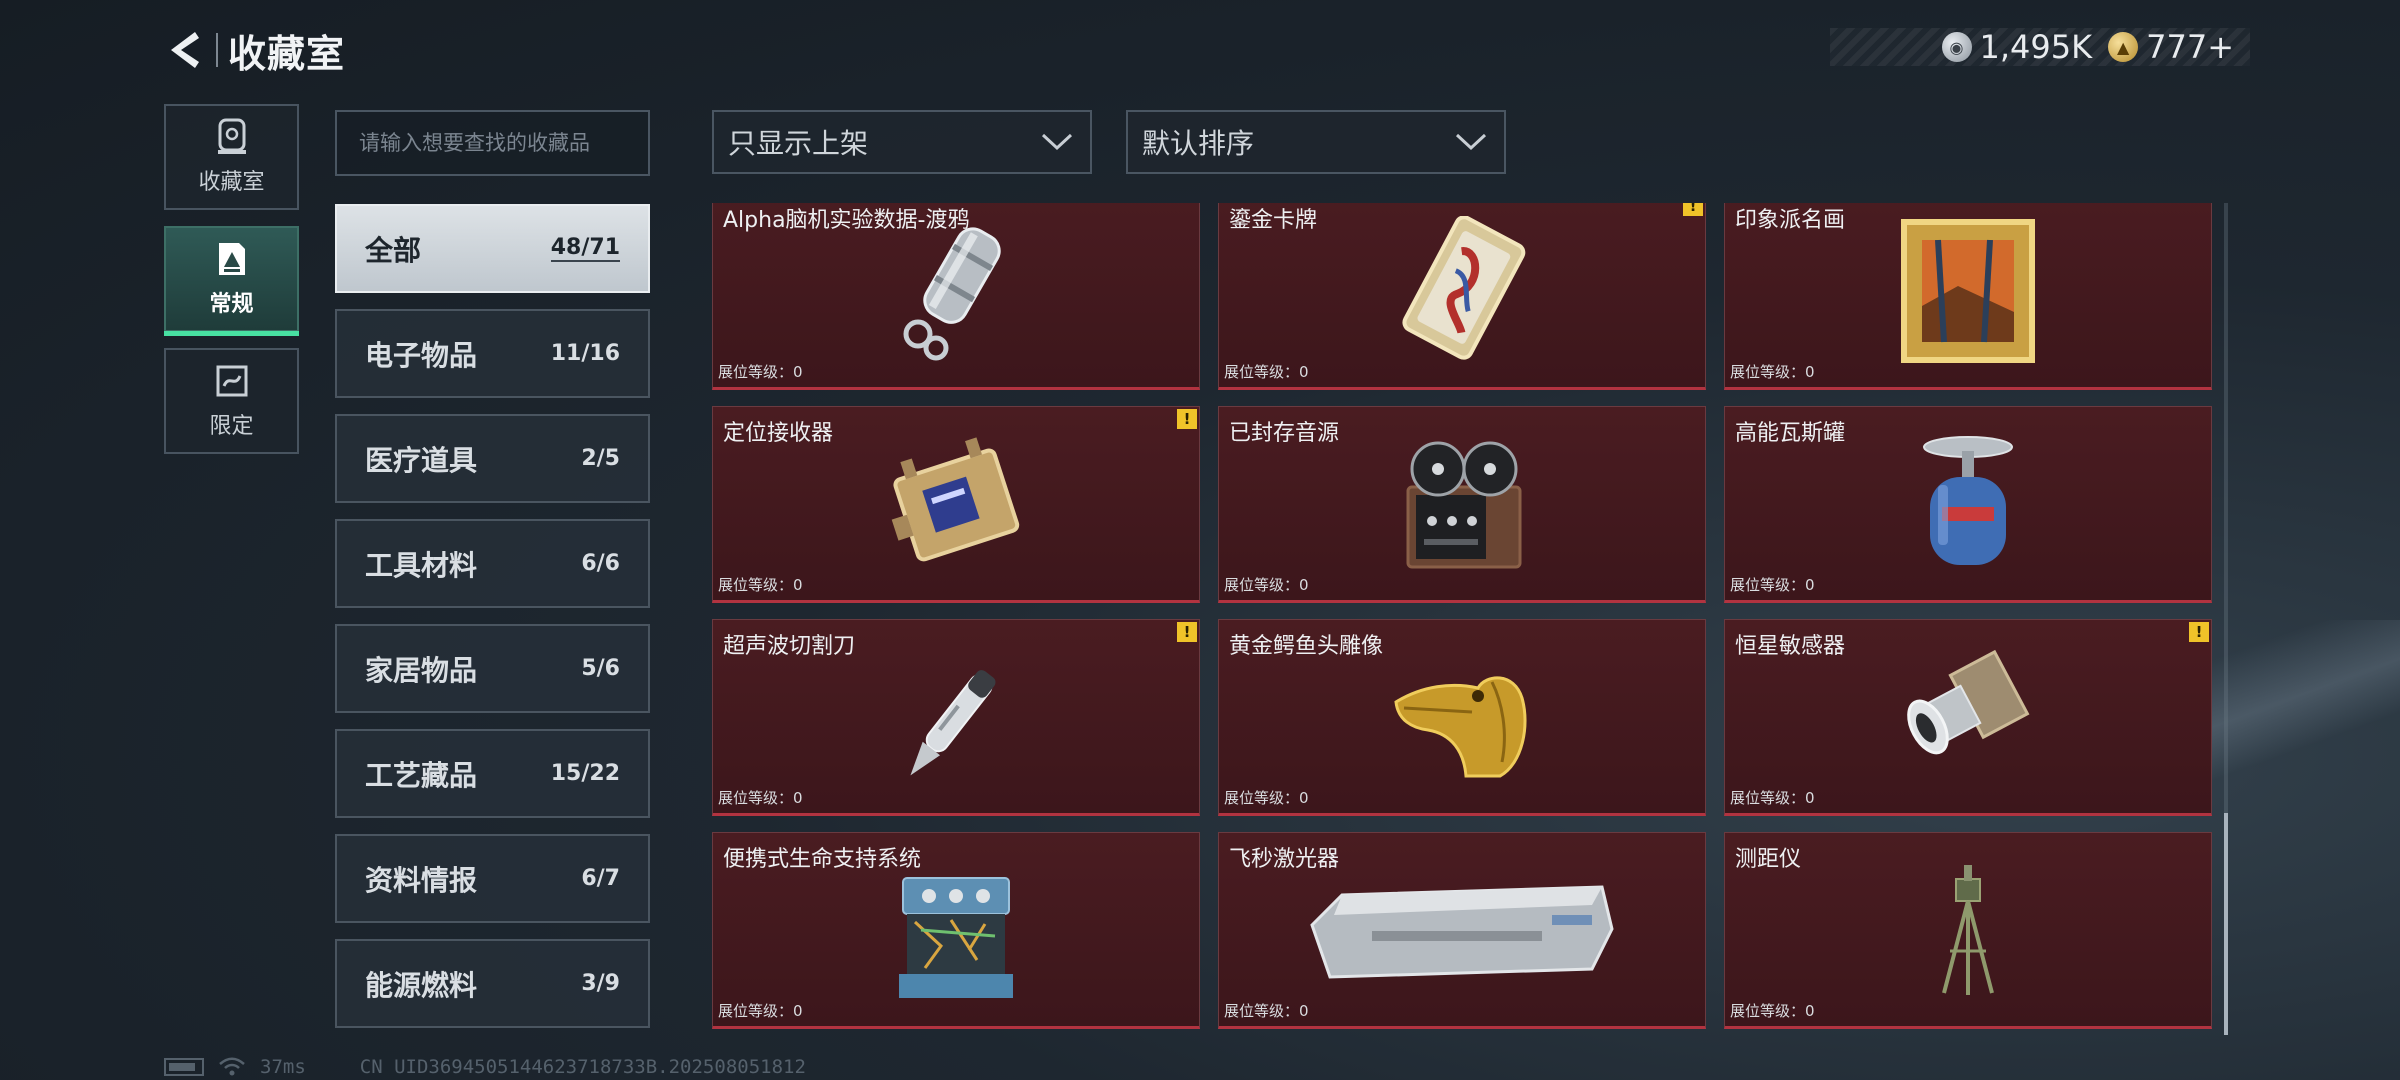 This screenshot has height=1080, width=2400. Describe the element at coordinates (846, 220) in the screenshot. I see `item-name: Alpha脑机实验数据-渡鸦` at that location.